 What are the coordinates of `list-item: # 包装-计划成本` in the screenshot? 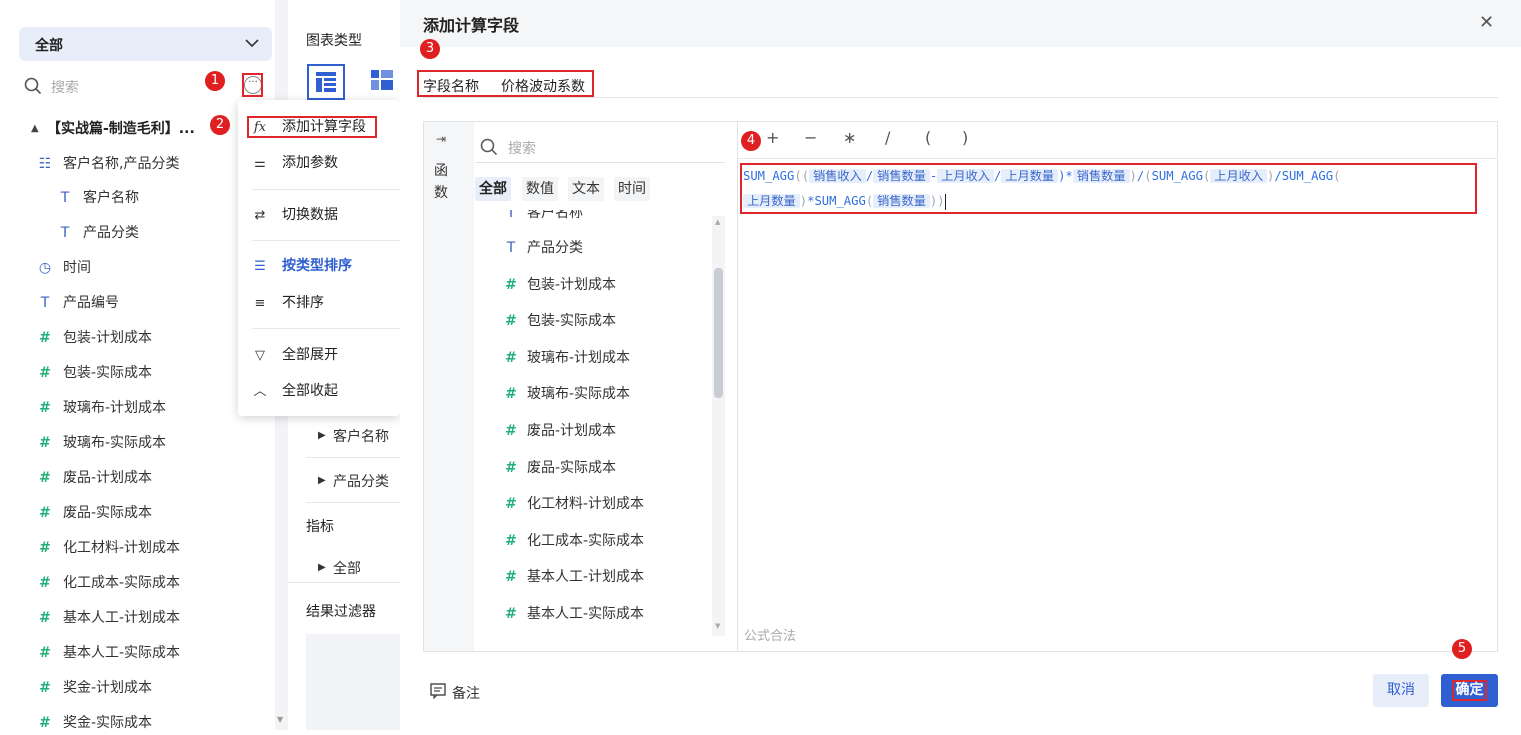 It's located at (559, 285).